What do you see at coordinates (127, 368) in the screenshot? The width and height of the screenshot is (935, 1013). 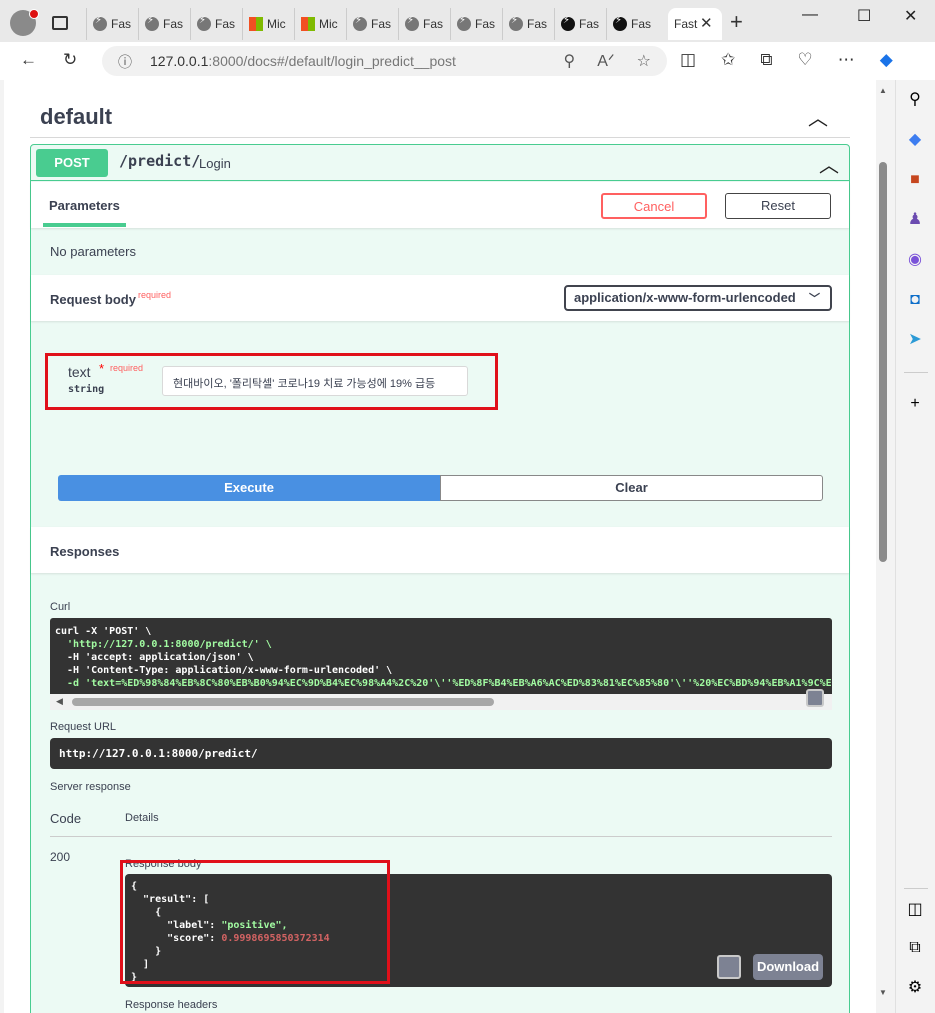 I see `param-required: required` at bounding box center [127, 368].